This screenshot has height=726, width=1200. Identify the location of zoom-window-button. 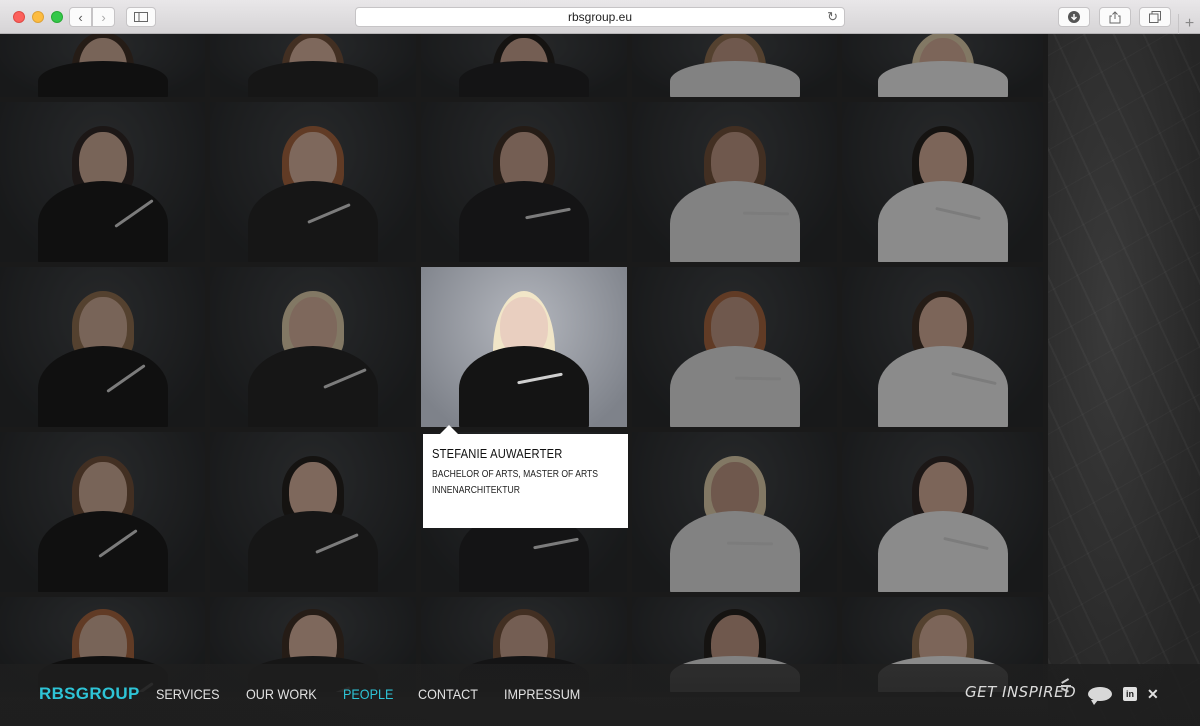
(57, 17).